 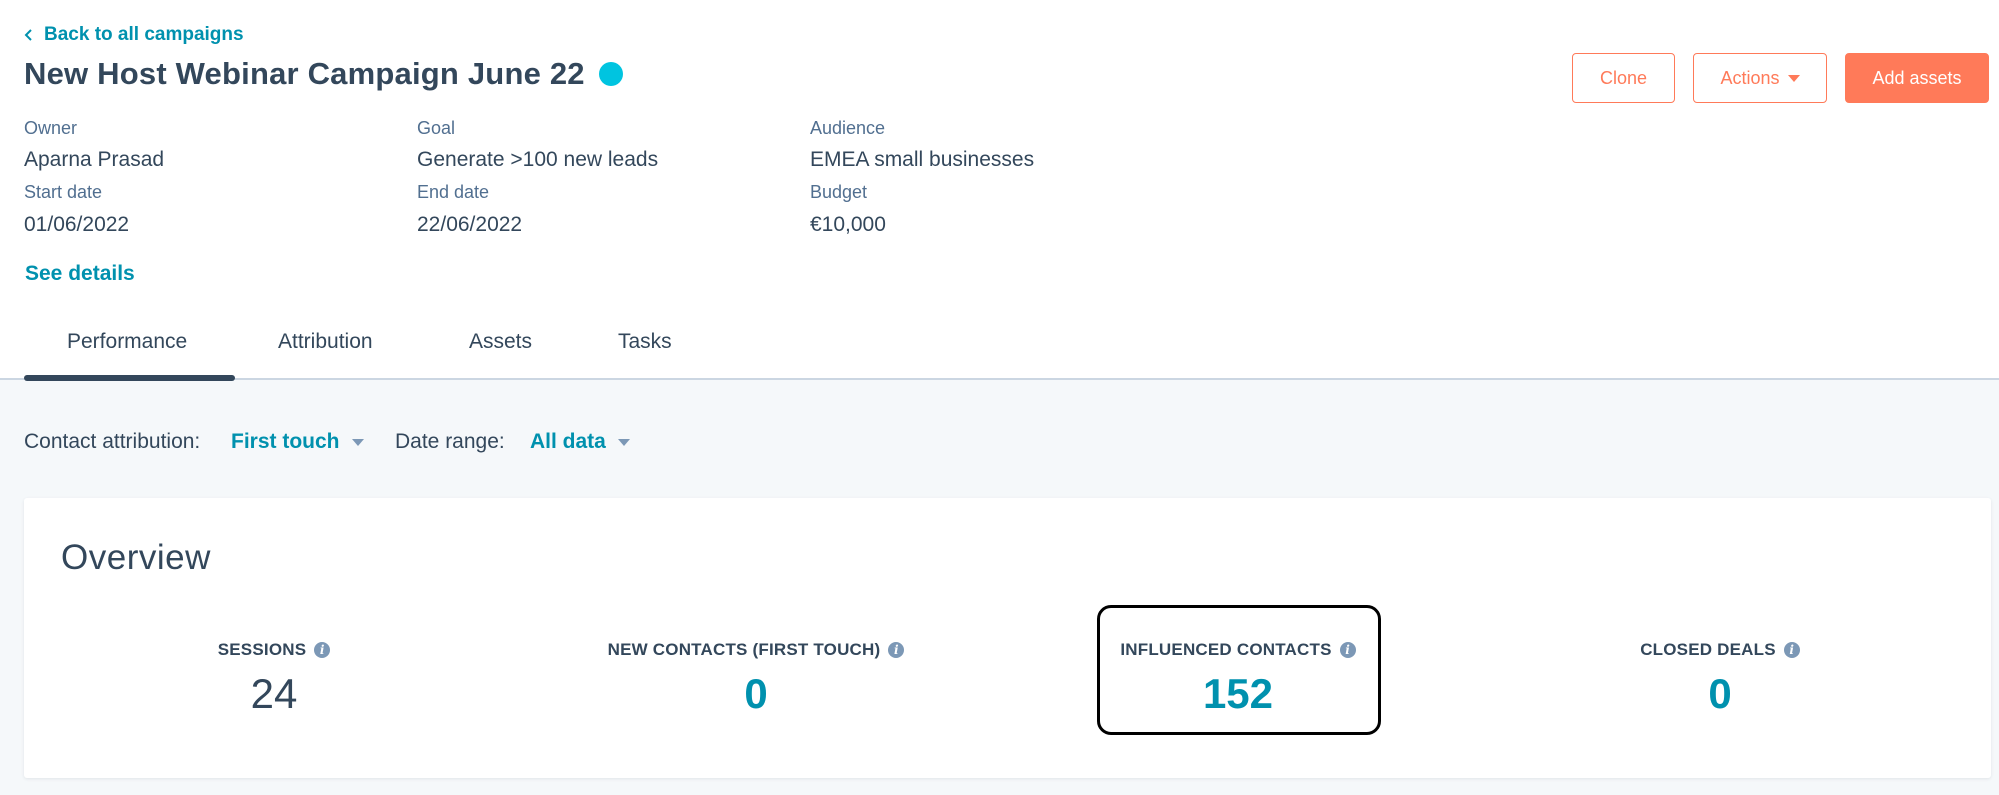 What do you see at coordinates (999, 379) in the screenshot?
I see `tab-divider` at bounding box center [999, 379].